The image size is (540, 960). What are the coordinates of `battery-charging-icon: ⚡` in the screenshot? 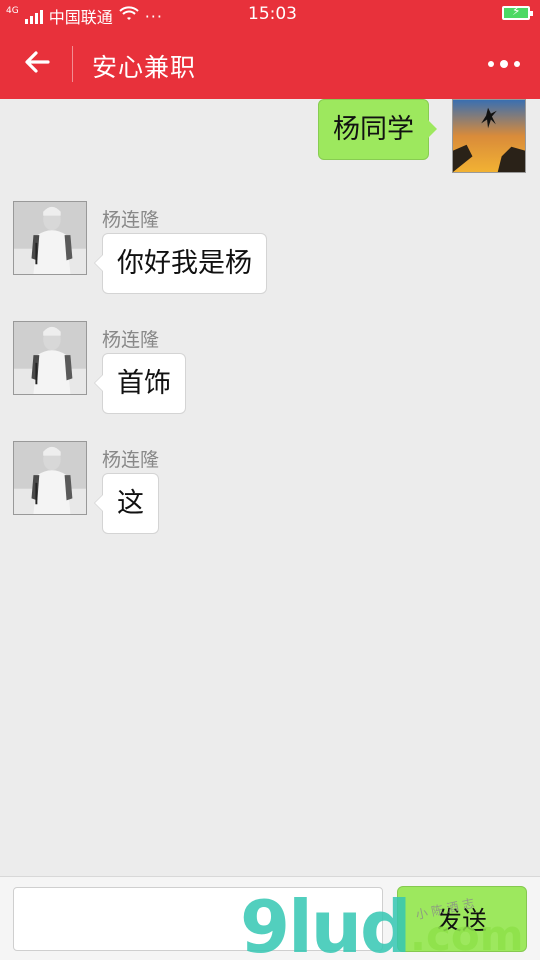 It's located at (517, 12).